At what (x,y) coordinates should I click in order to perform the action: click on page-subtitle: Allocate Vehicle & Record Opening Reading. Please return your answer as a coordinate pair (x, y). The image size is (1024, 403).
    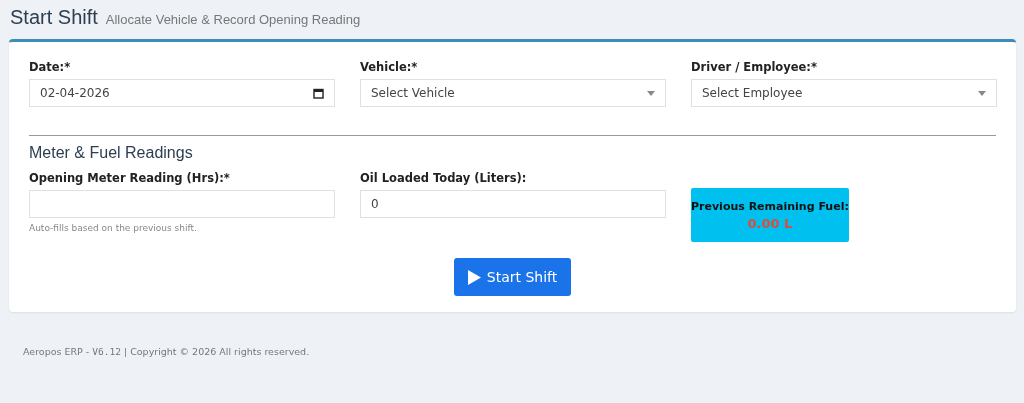
    Looking at the image, I should click on (233, 19).